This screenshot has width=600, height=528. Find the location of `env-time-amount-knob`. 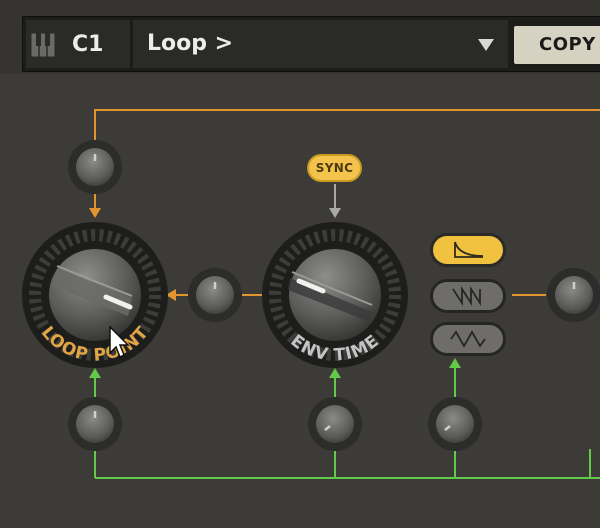

env-time-amount-knob is located at coordinates (215, 295).